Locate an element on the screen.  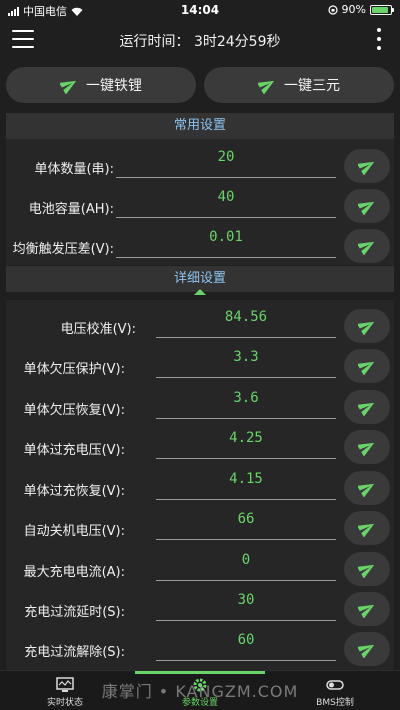
setting-row-overcharge-recover: 单体过充恢复(V): 4.15 is located at coordinates (200, 488).